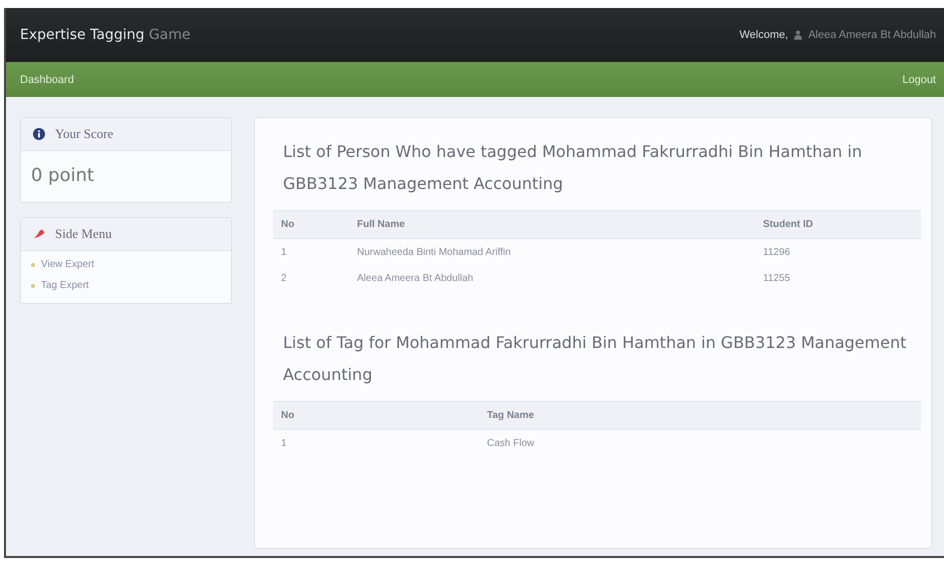  I want to click on dashboard-link: Dashboard, so click(47, 80).